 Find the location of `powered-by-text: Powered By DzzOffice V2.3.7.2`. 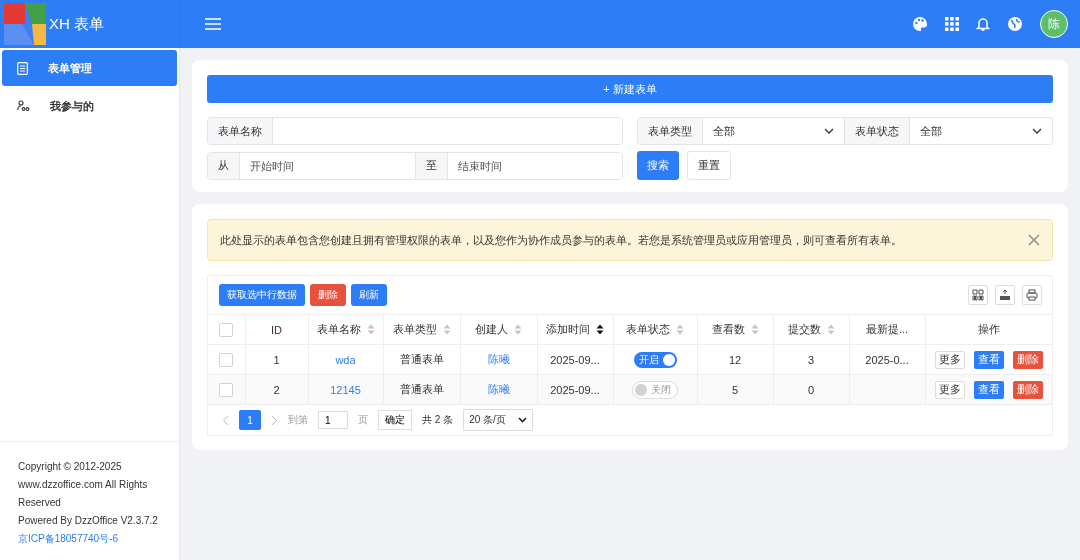

powered-by-text: Powered By DzzOffice V2.3.7.2 is located at coordinates (88, 521).